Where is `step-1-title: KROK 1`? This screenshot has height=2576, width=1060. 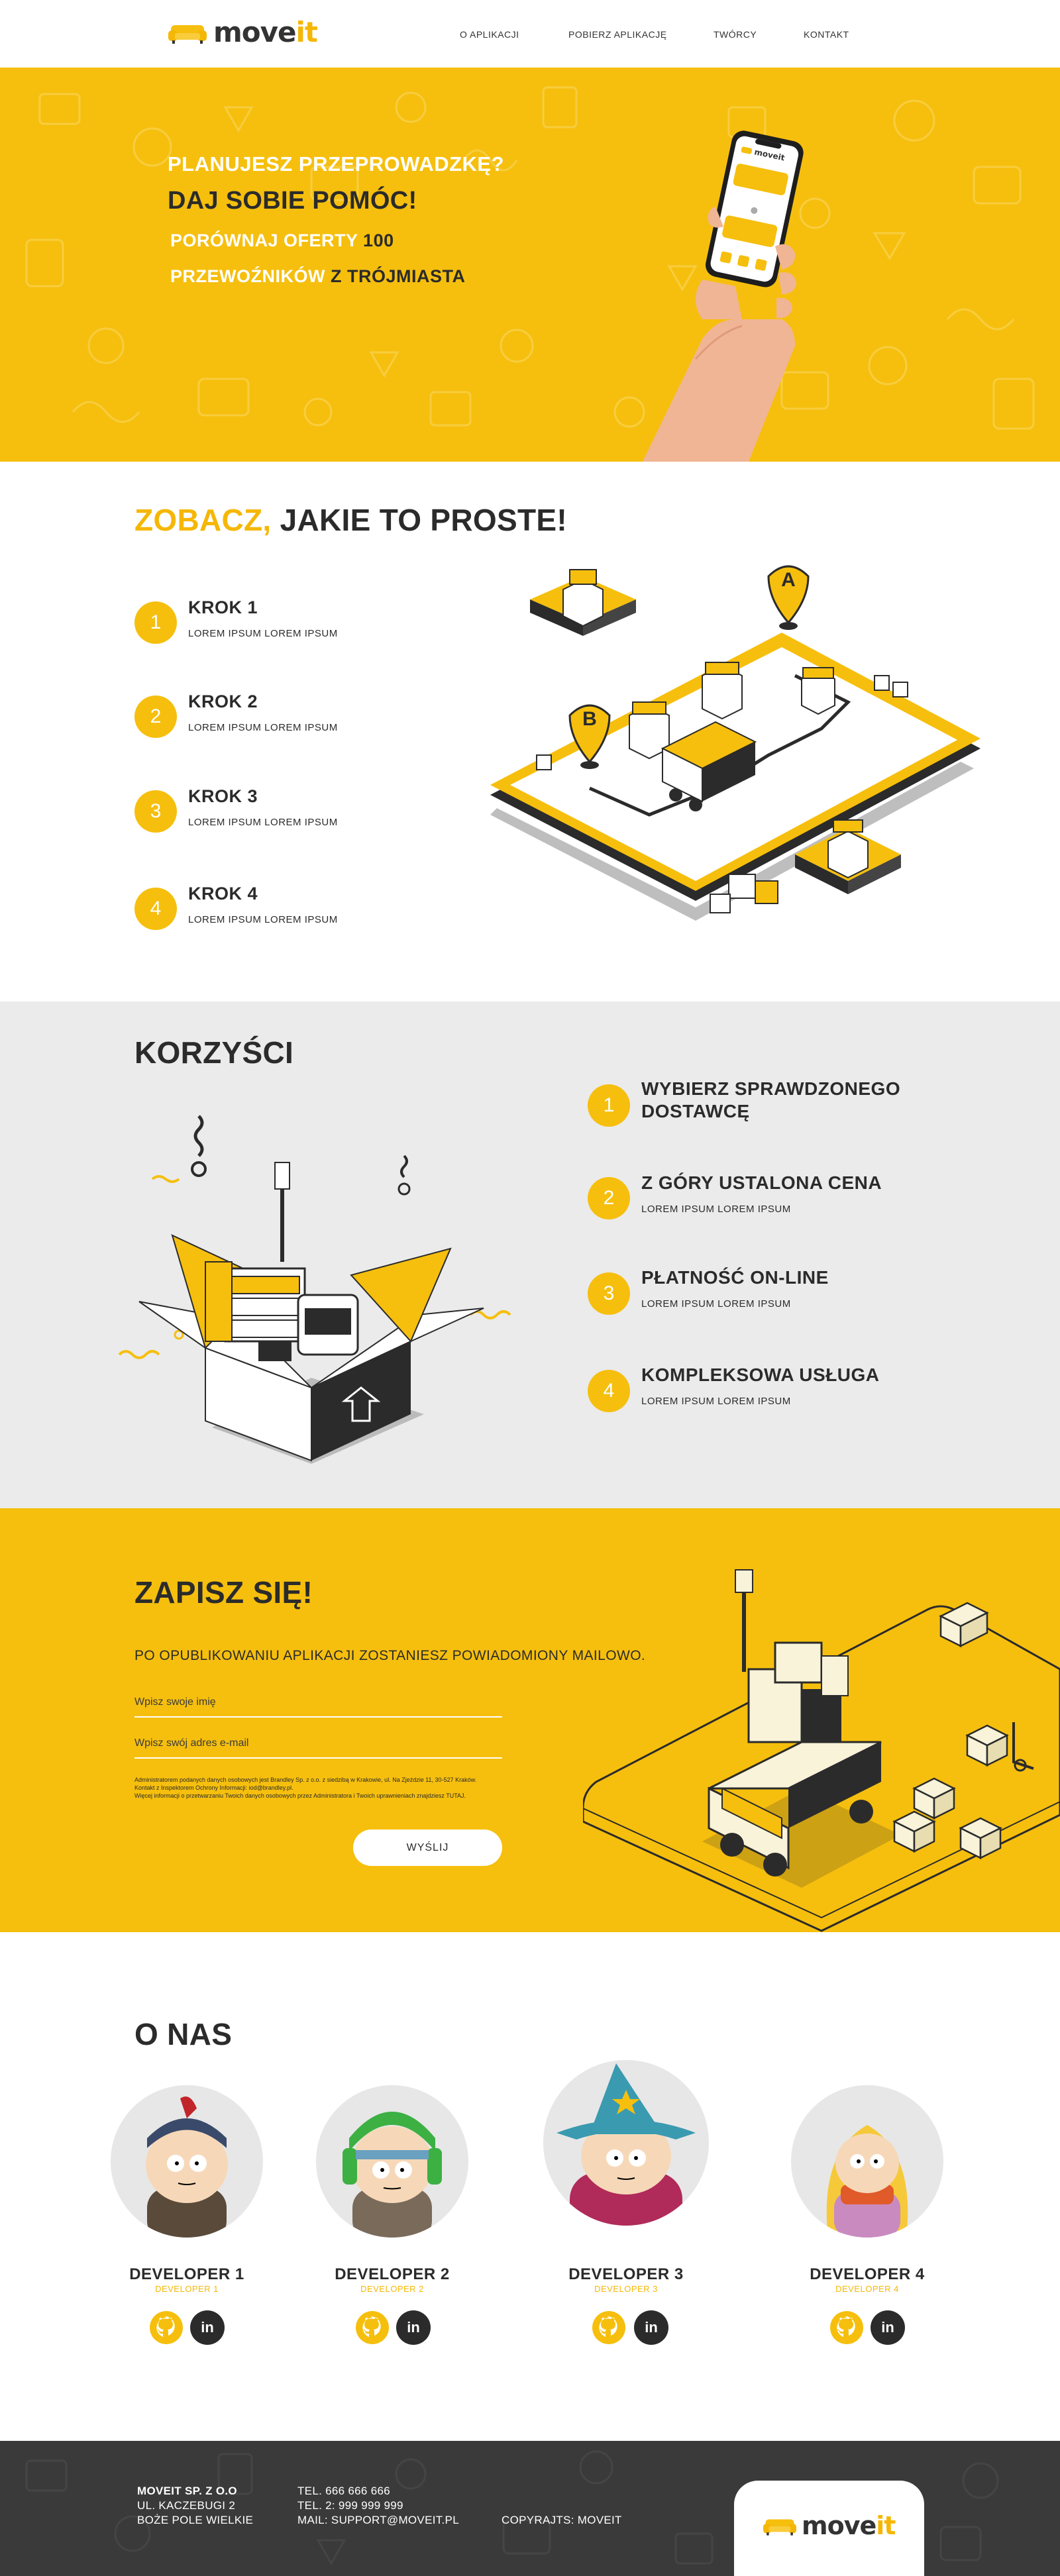 step-1-title: KROK 1 is located at coordinates (223, 607).